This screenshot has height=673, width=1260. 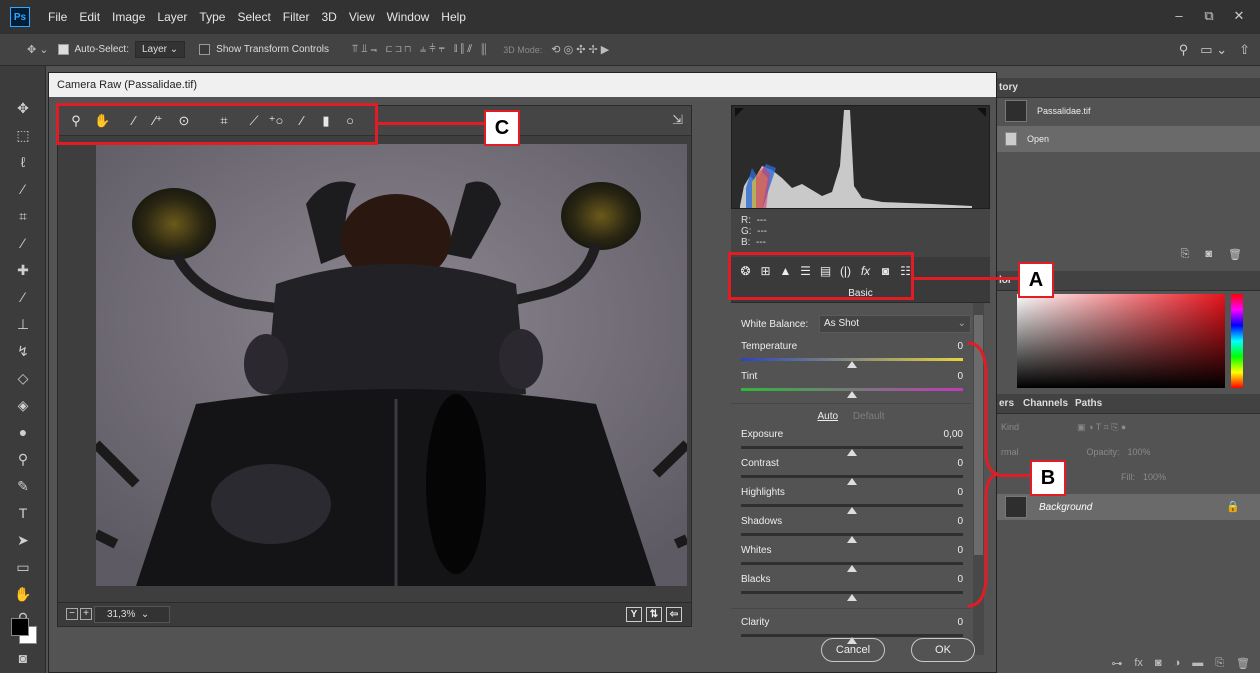 What do you see at coordinates (852, 560) in the screenshot?
I see `whites-slider: Whites 0` at bounding box center [852, 560].